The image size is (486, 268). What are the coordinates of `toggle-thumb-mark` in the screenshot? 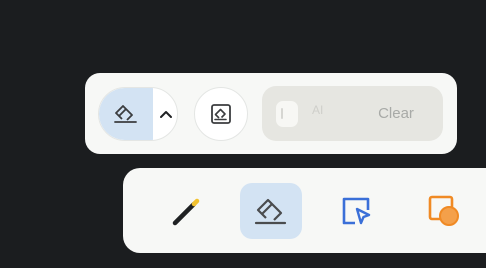 It's located at (282, 113).